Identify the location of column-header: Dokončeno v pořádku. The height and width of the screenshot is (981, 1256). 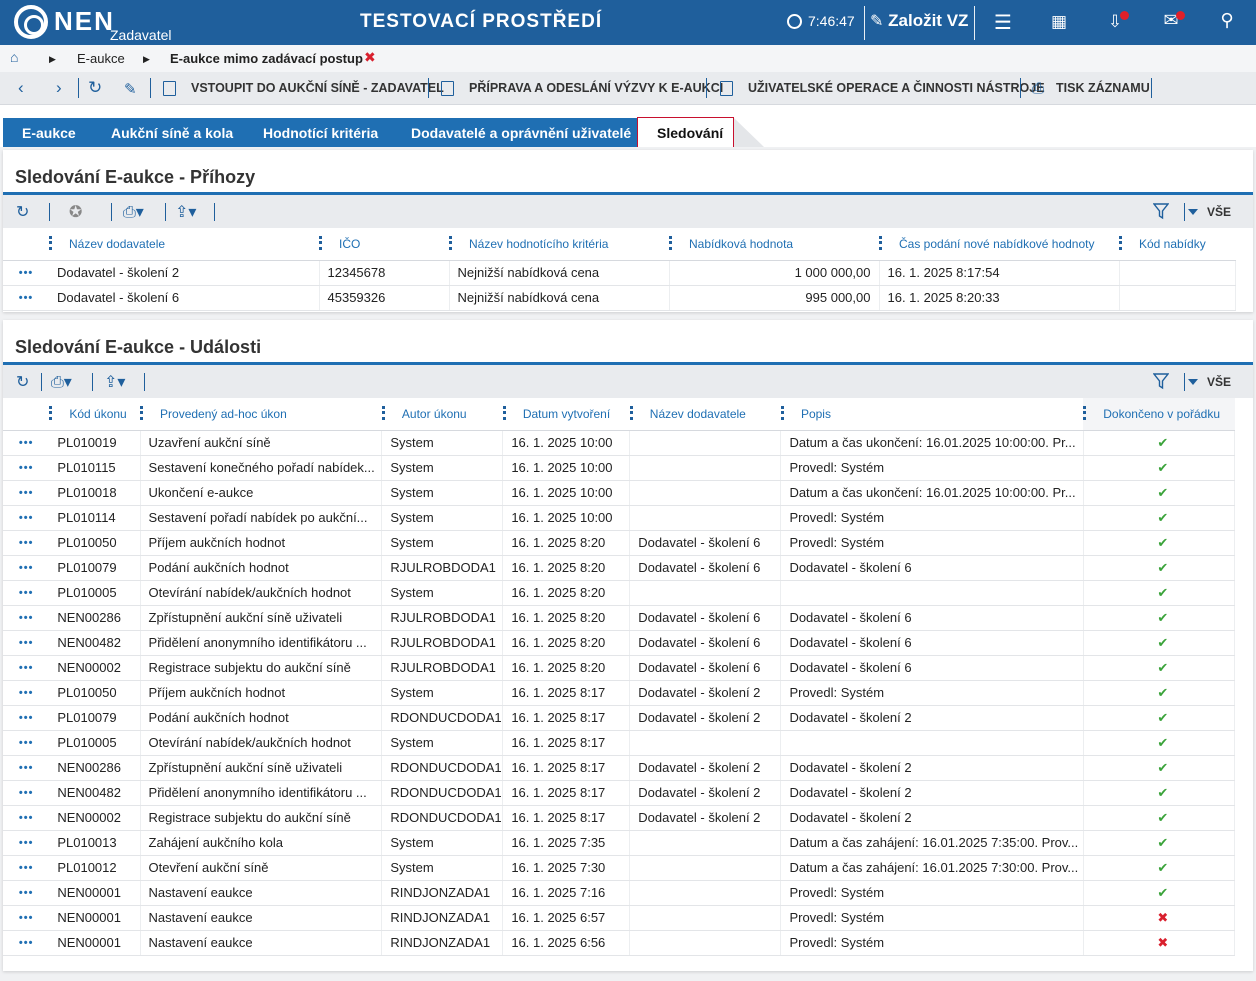
(1159, 414).